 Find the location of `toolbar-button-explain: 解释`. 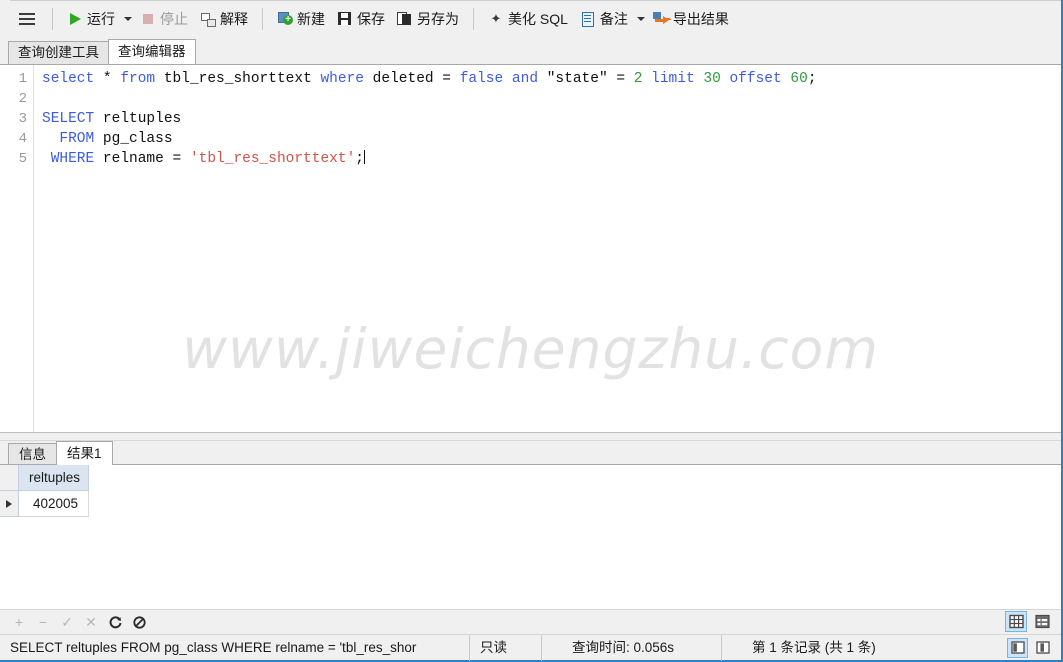

toolbar-button-explain: 解释 is located at coordinates (224, 19).